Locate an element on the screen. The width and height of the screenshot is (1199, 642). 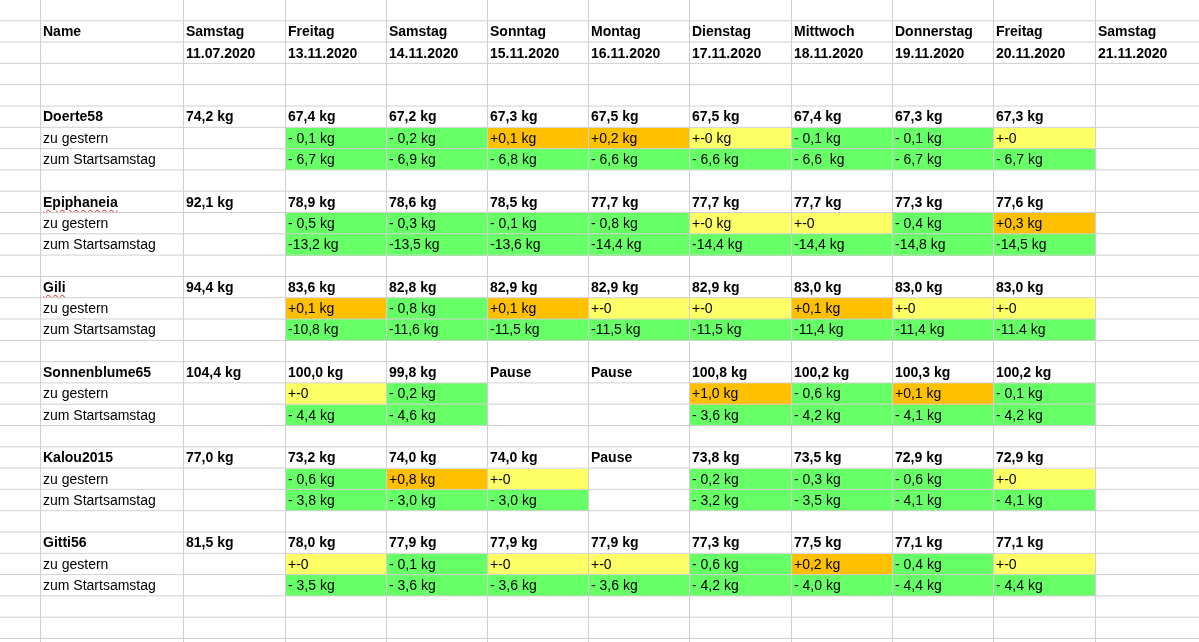
table-cell-text: 77,7 kg is located at coordinates (818, 202).